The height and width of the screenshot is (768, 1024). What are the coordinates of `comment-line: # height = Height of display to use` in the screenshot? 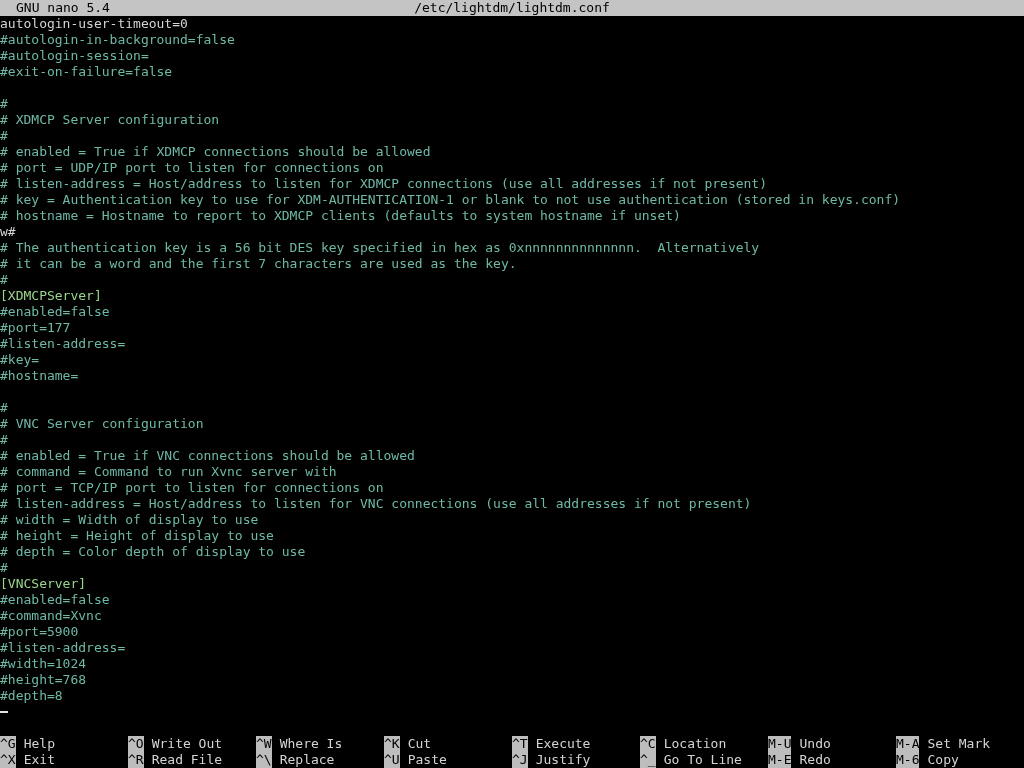 It's located at (137, 535).